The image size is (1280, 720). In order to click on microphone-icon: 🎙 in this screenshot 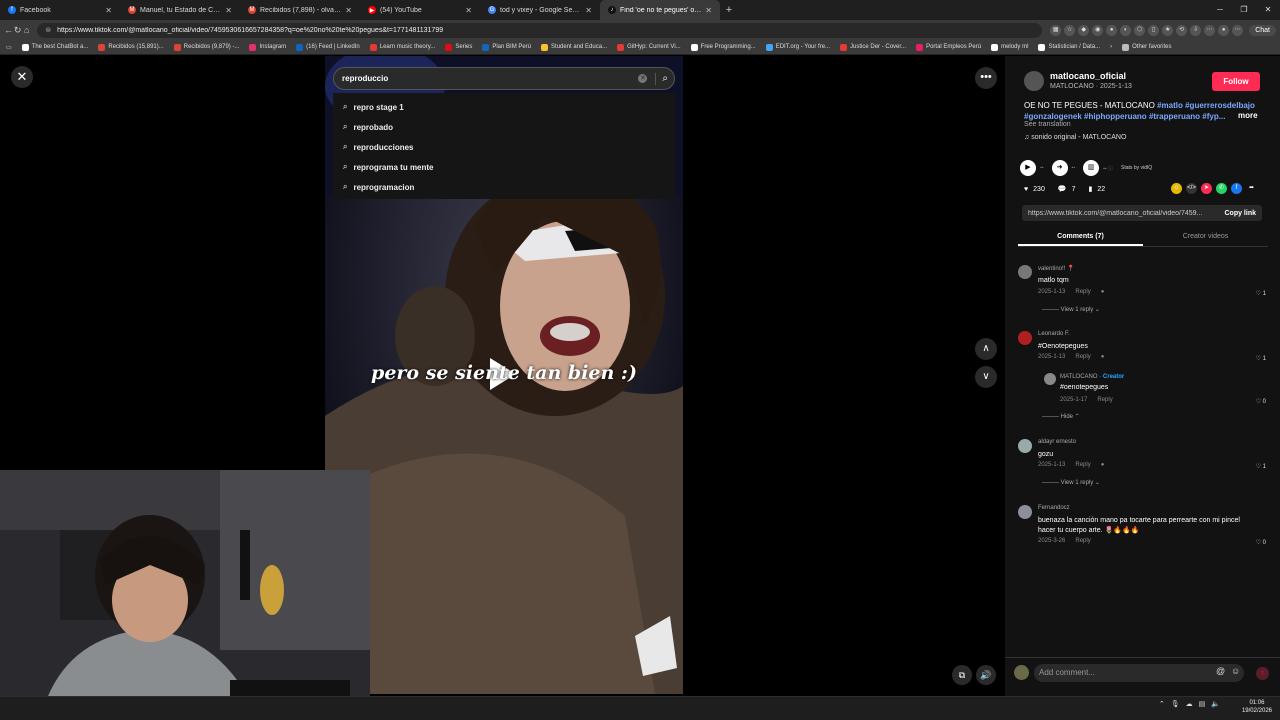, I will do `click(1175, 704)`.